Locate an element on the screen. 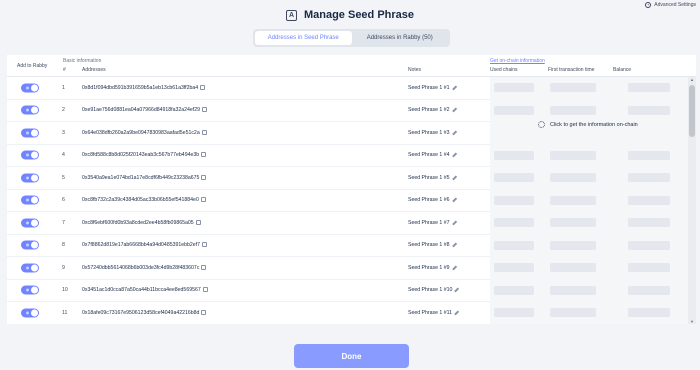 This screenshot has width=700, height=370. col-add-to-rabby: Add to Rabby is located at coordinates (32, 66).